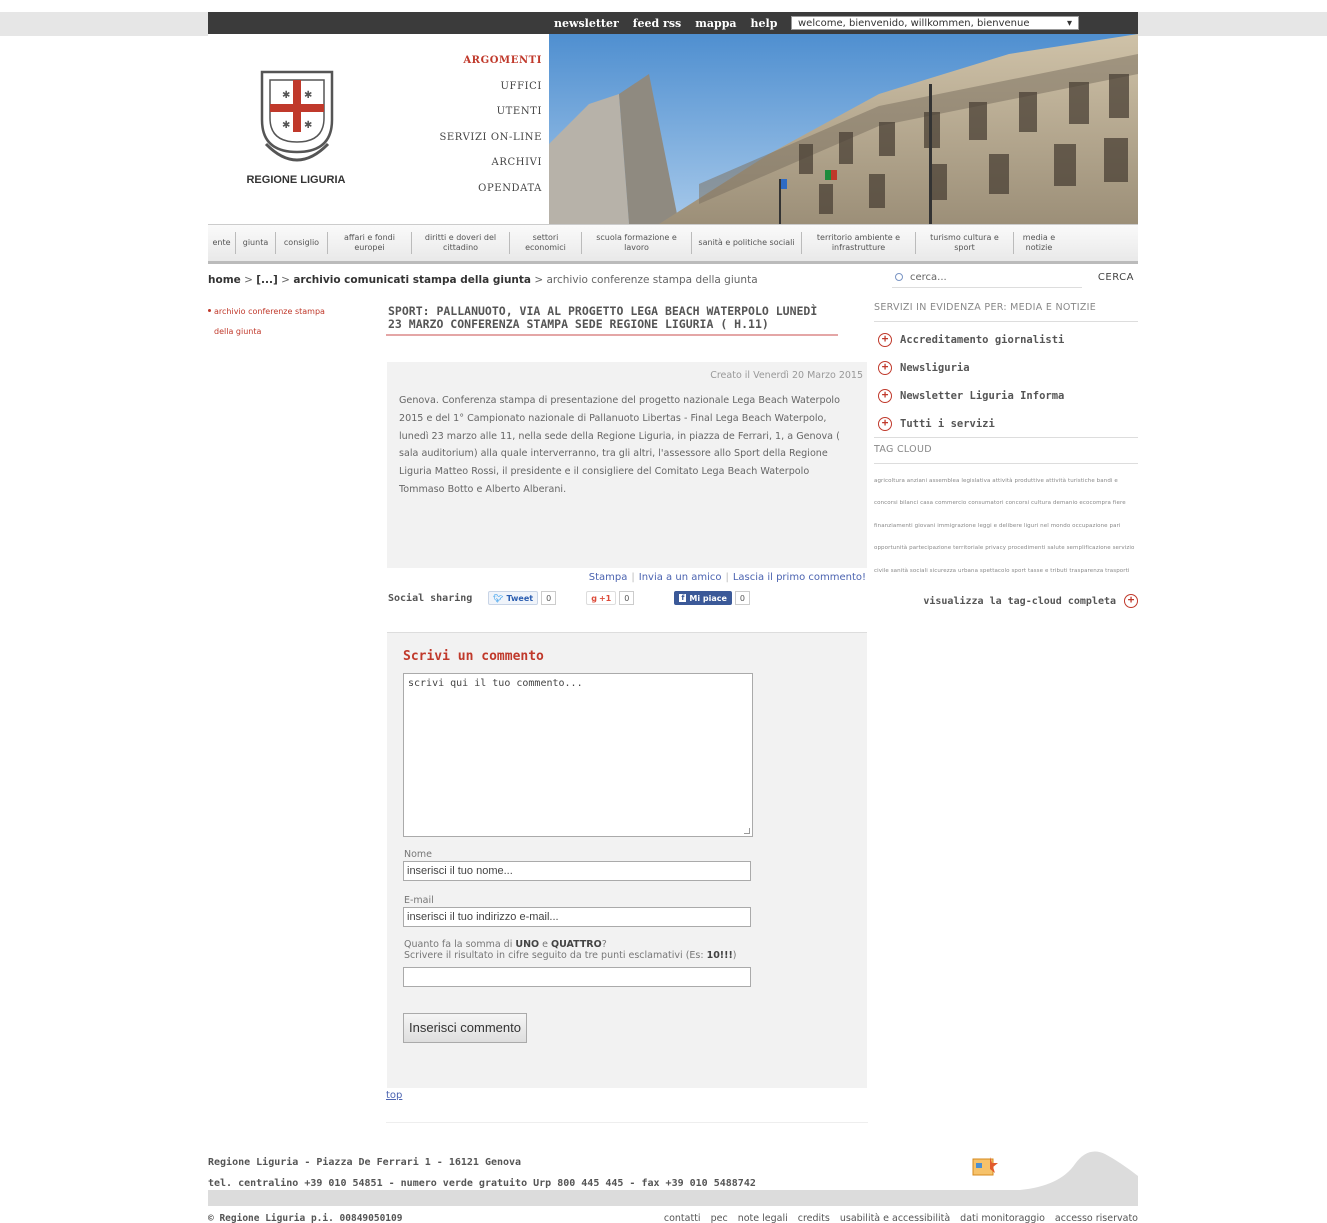  I want to click on category-consiglio: consiglio, so click(302, 243).